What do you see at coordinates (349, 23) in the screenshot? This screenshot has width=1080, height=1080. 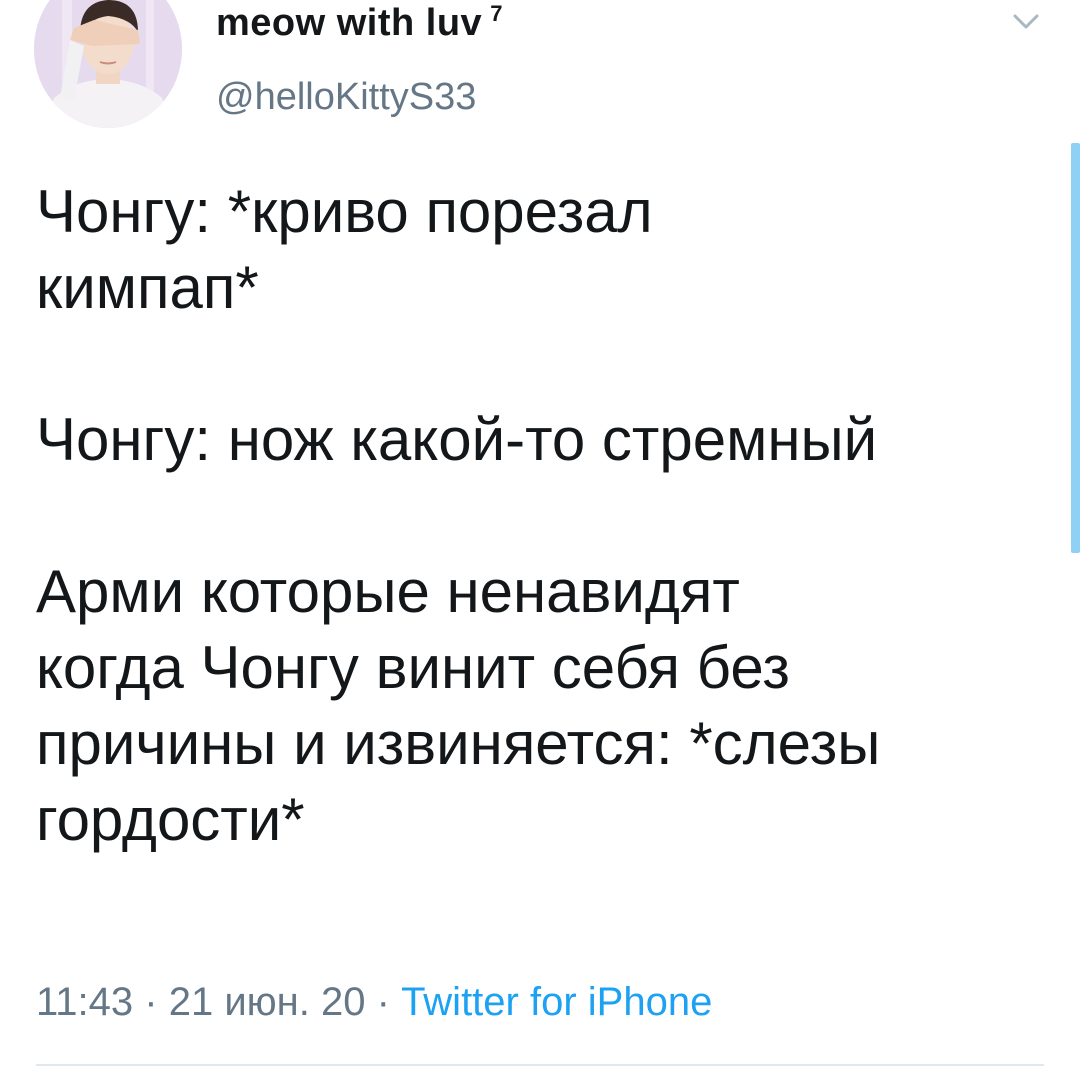 I see `display-name-text: meow with luv` at bounding box center [349, 23].